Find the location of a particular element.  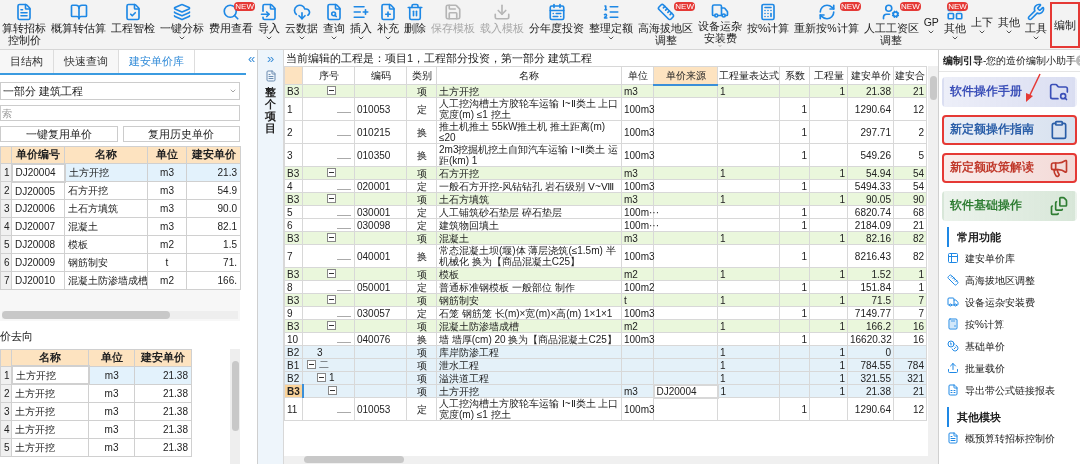

column-header: 类别 is located at coordinates (421, 75).